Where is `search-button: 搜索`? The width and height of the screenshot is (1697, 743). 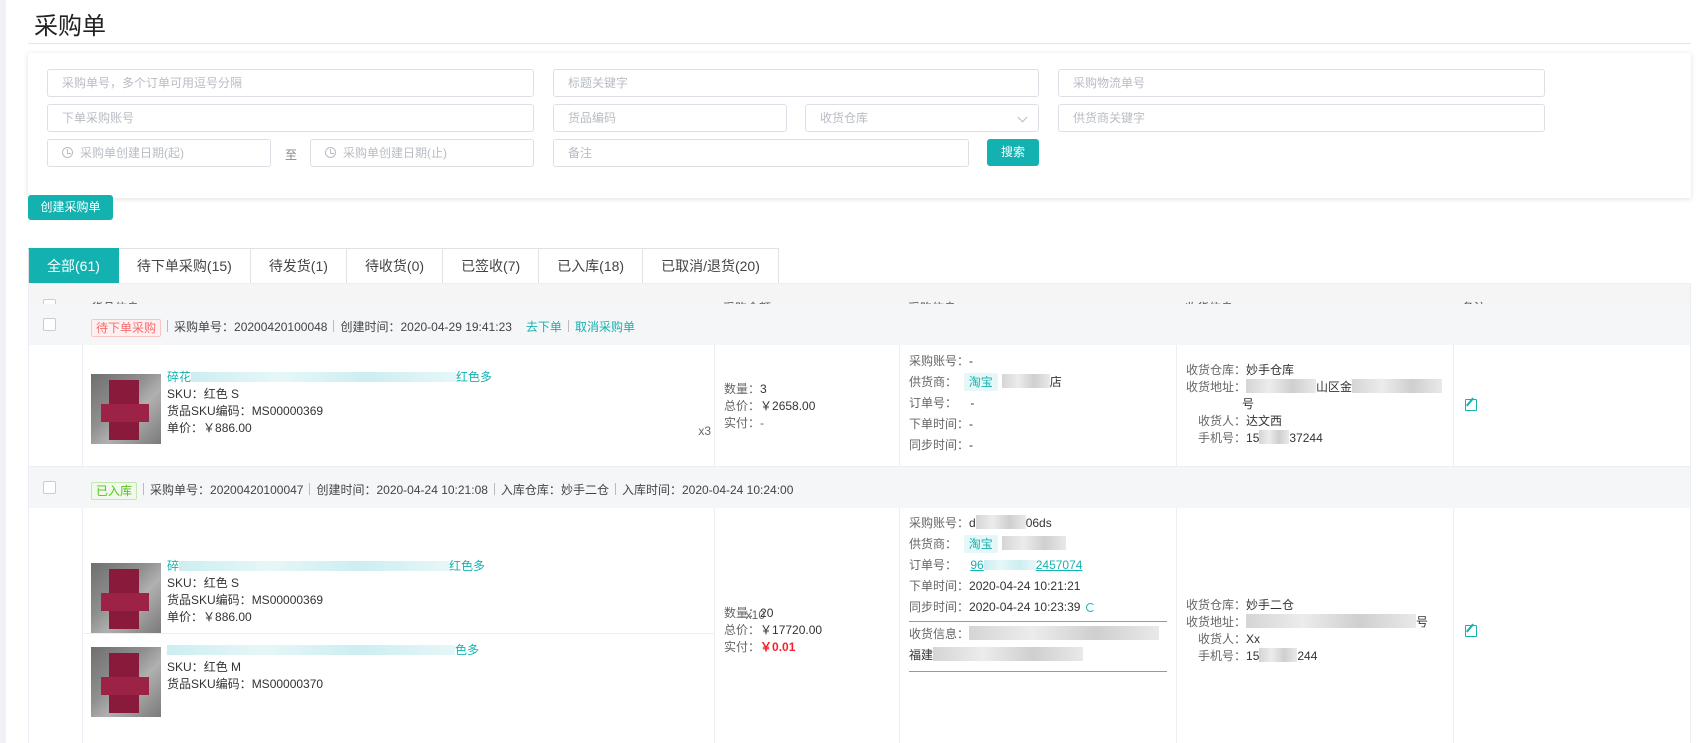
search-button: 搜索 is located at coordinates (1013, 152).